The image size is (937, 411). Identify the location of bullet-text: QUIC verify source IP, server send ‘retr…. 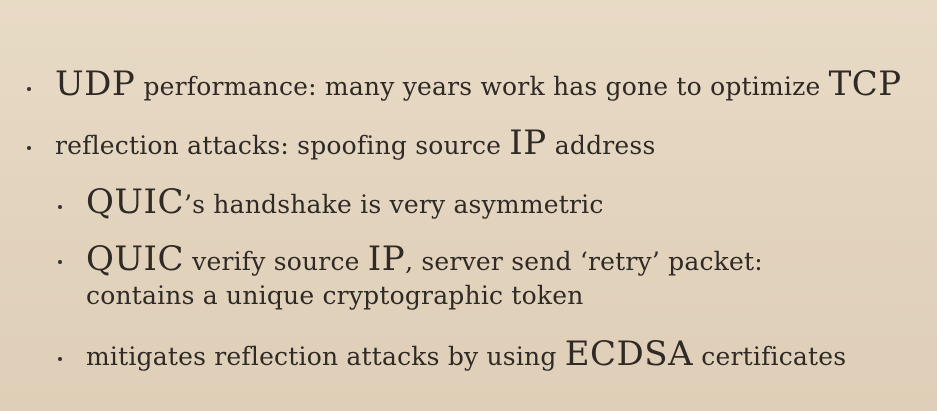
(476, 277).